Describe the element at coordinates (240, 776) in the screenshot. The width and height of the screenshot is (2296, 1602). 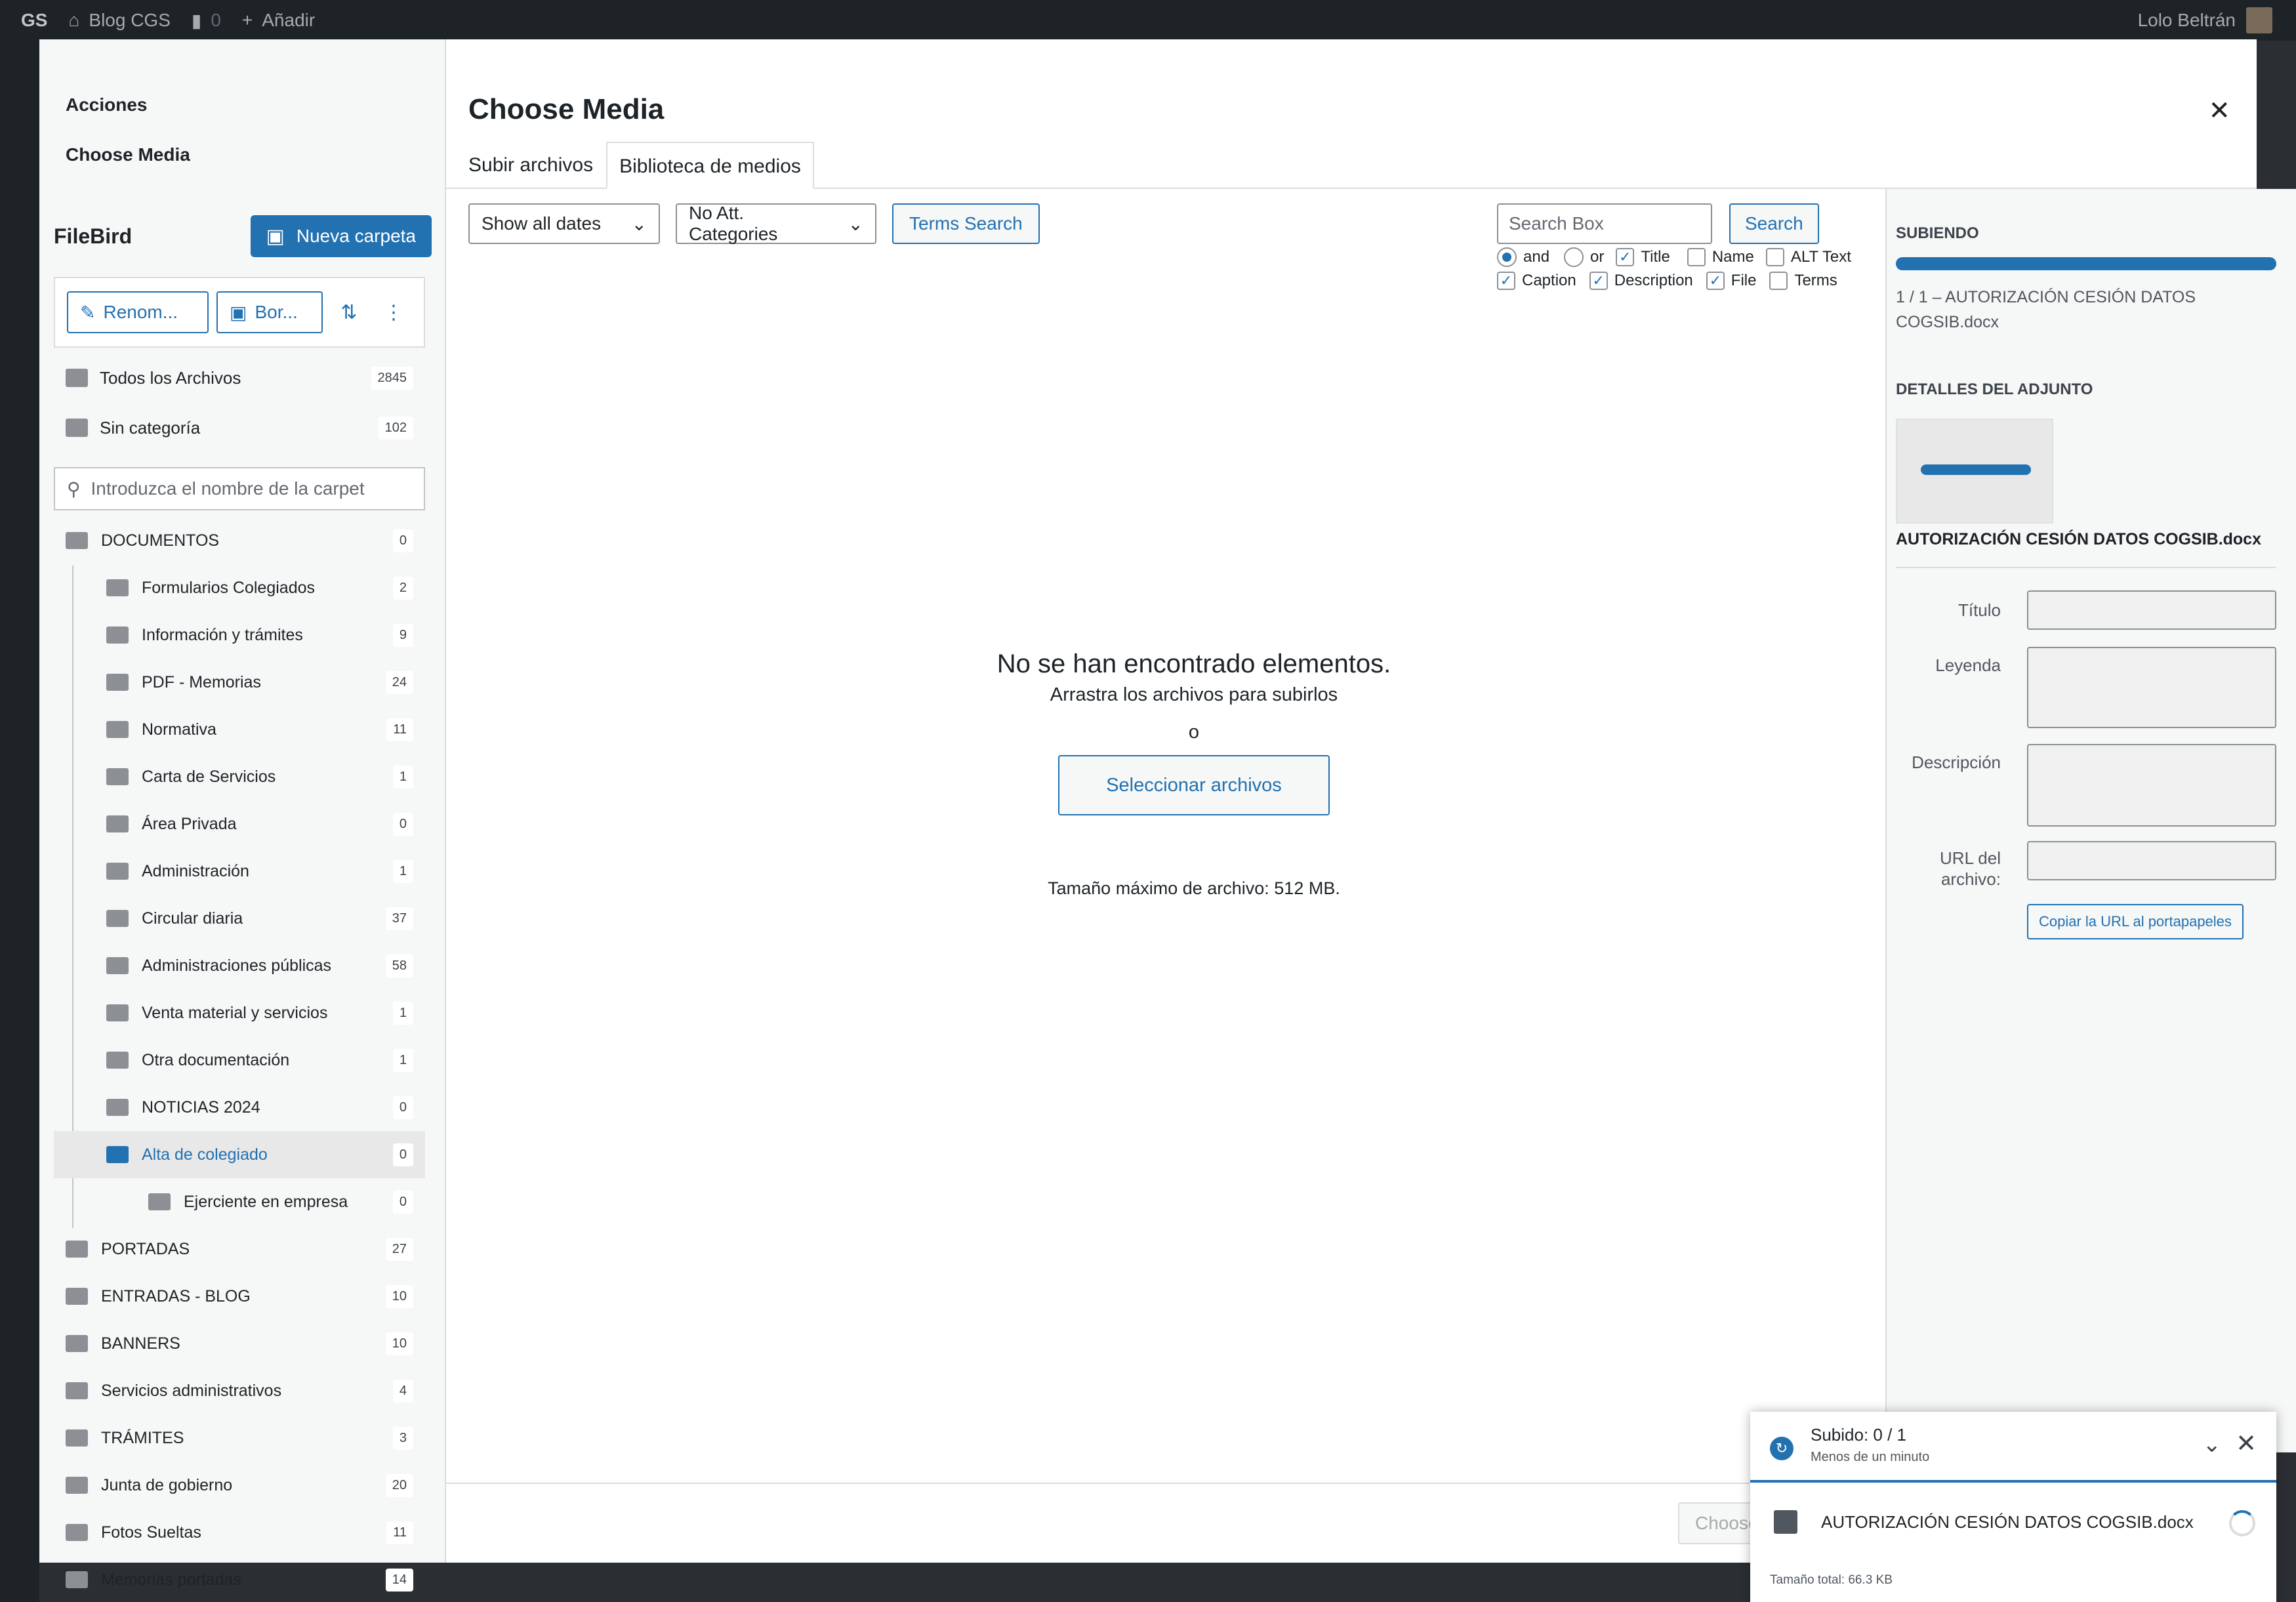
I see `folder-item: Carta de Servicios 1` at that location.